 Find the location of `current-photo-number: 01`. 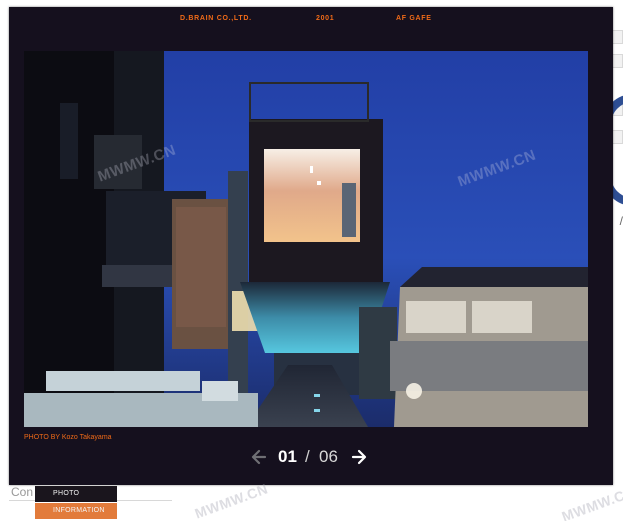

current-photo-number: 01 is located at coordinates (287, 456).